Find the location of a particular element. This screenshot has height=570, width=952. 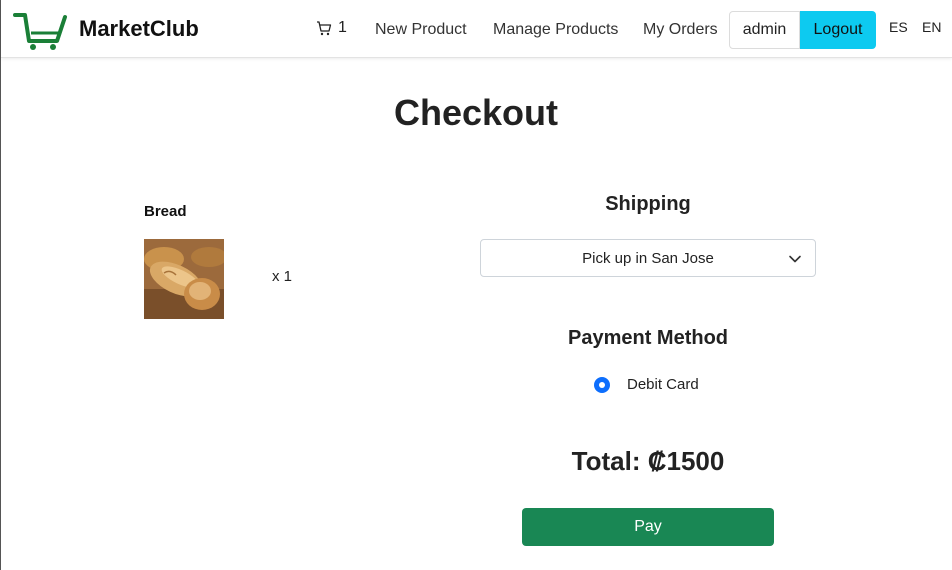

window-edge is located at coordinates (0, 285).